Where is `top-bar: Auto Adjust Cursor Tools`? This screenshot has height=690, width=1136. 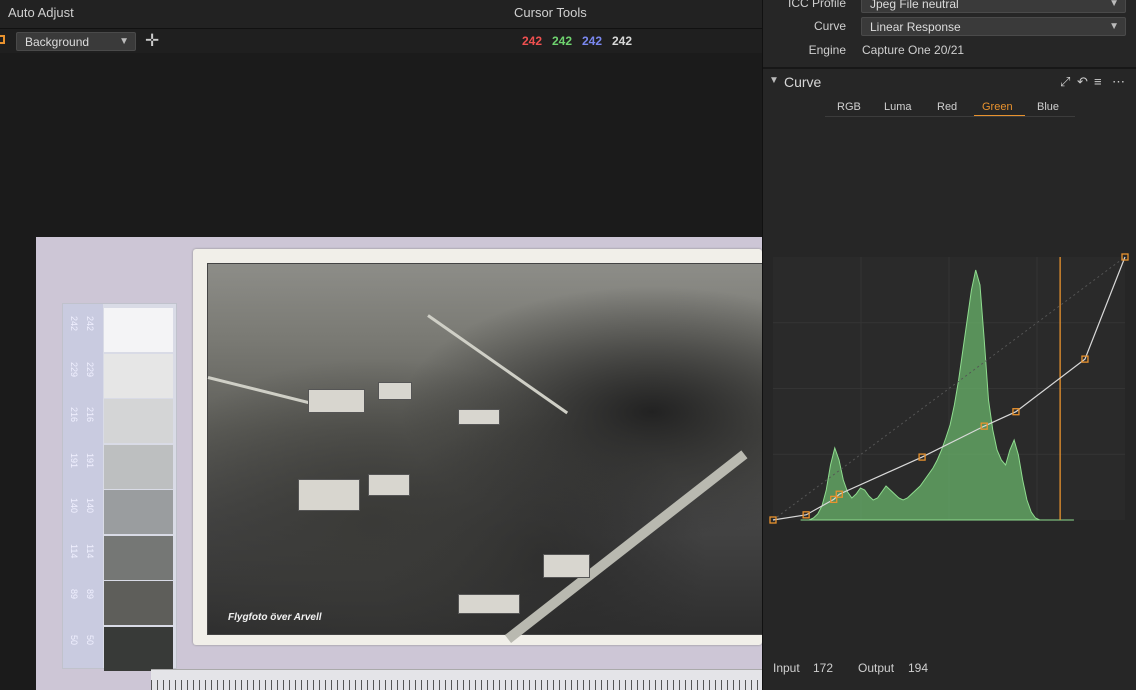 top-bar: Auto Adjust Cursor Tools is located at coordinates (381, 14).